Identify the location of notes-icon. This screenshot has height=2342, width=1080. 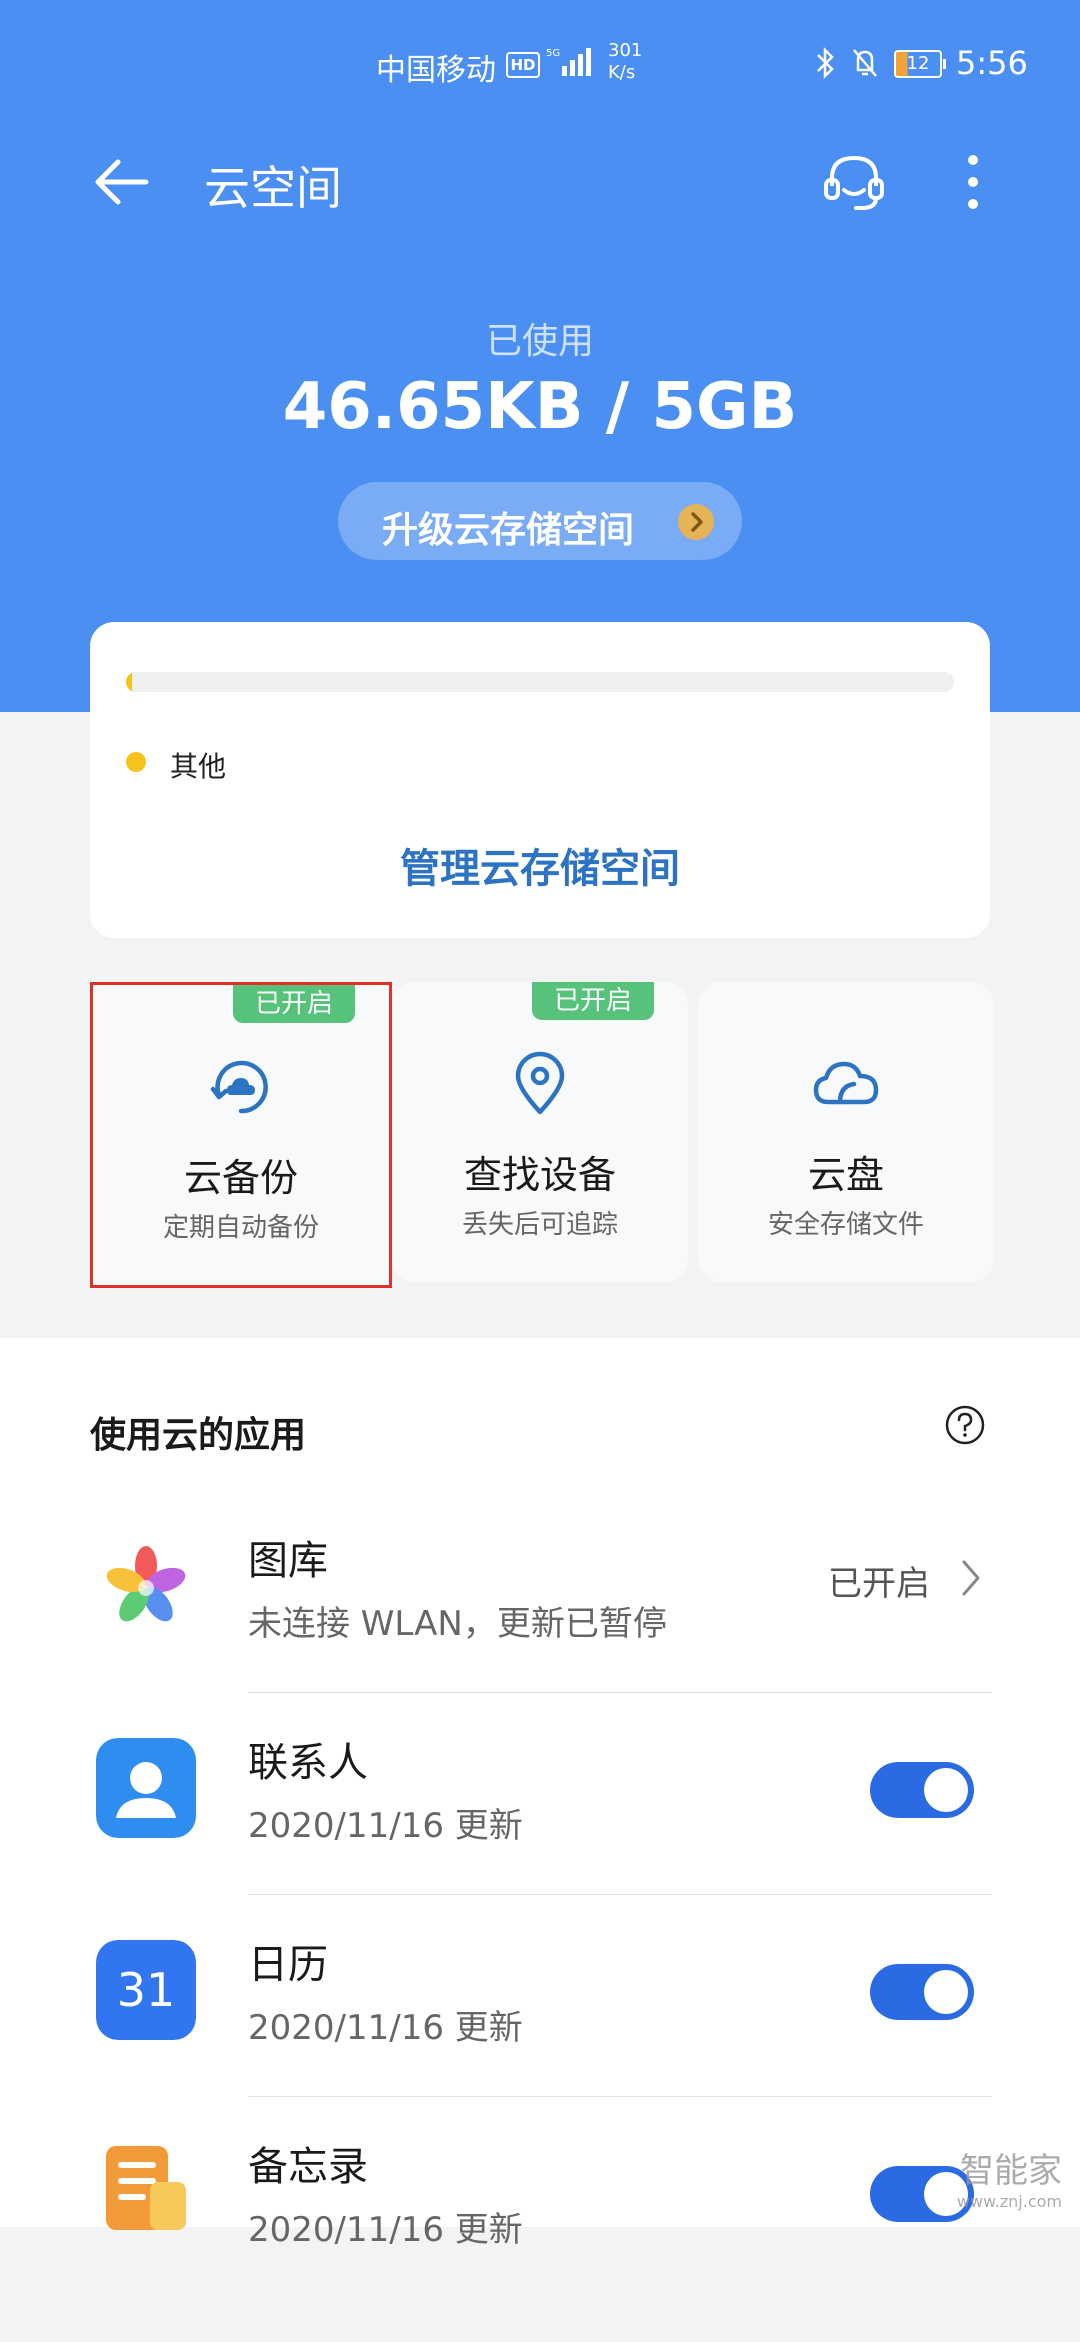
(146, 2188).